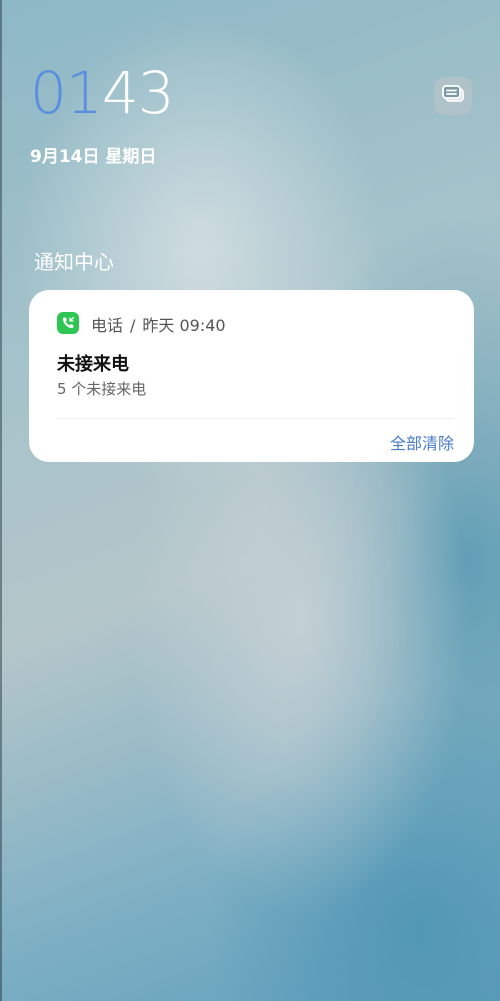 Image resolution: width=500 pixels, height=1001 pixels. What do you see at coordinates (184, 325) in the screenshot?
I see `notification-time: 昨天 09:40` at bounding box center [184, 325].